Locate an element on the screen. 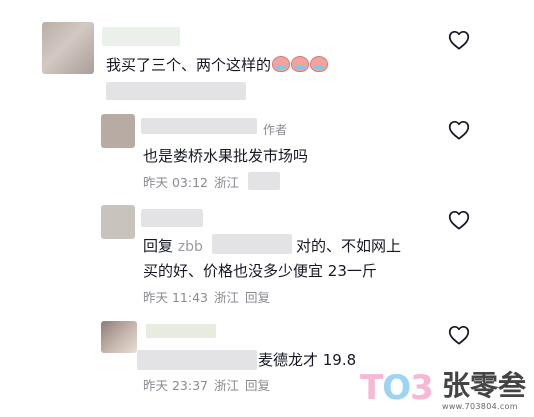 The width and height of the screenshot is (534, 417). reply-to-name-blurred is located at coordinates (252, 244).